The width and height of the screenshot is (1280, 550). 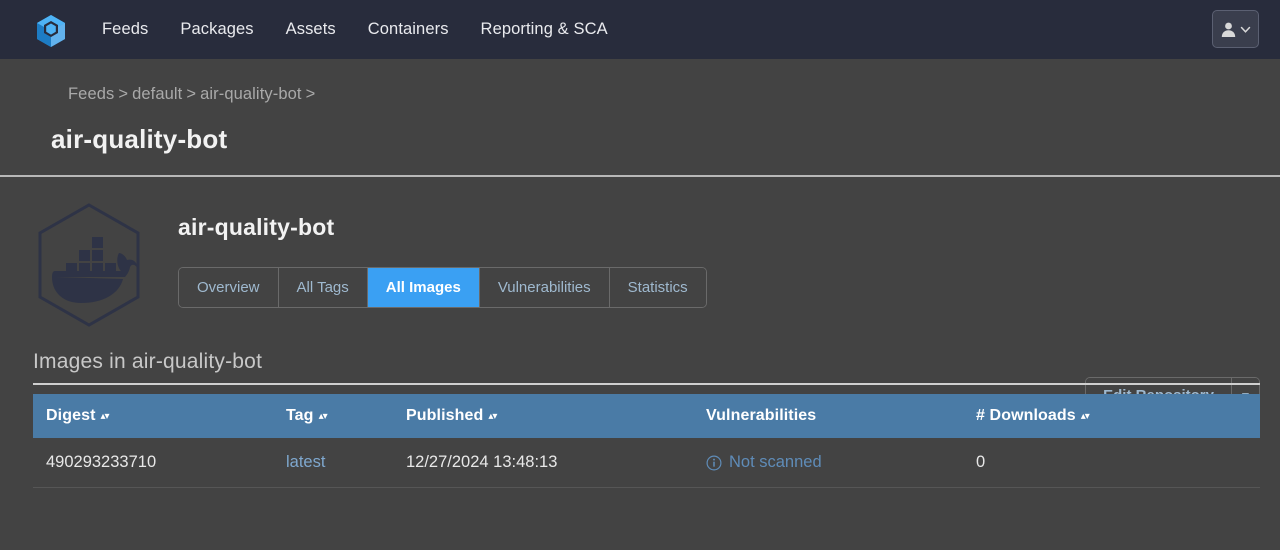 What do you see at coordinates (91, 94) in the screenshot?
I see `breadcrumb-item-feeds: Feeds` at bounding box center [91, 94].